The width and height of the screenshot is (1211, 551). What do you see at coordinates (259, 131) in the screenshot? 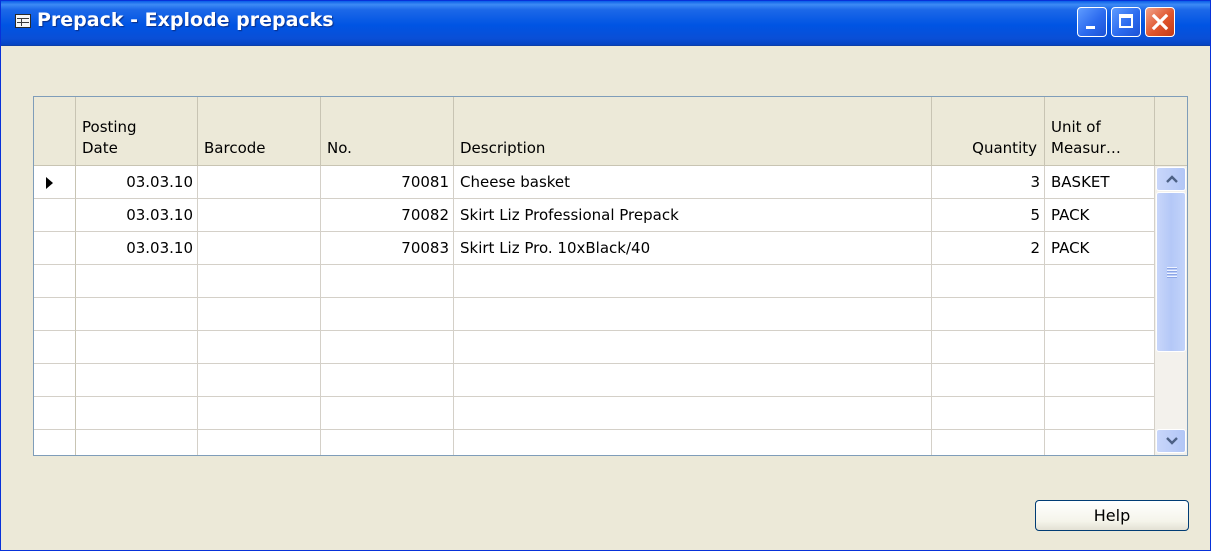
I see `column-header-barcode: Barcode` at bounding box center [259, 131].